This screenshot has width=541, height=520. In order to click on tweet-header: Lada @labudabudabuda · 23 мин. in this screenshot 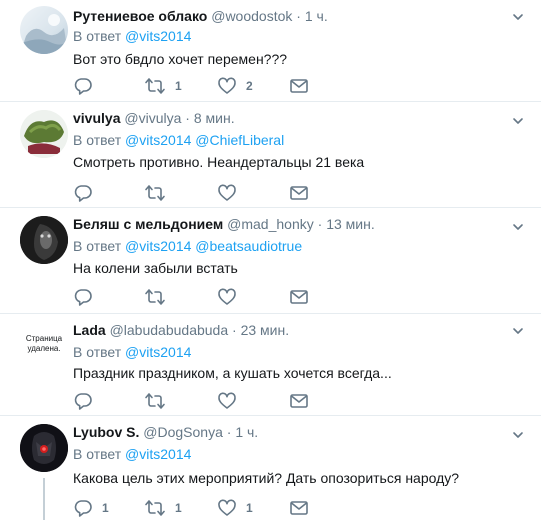, I will do `click(181, 330)`.